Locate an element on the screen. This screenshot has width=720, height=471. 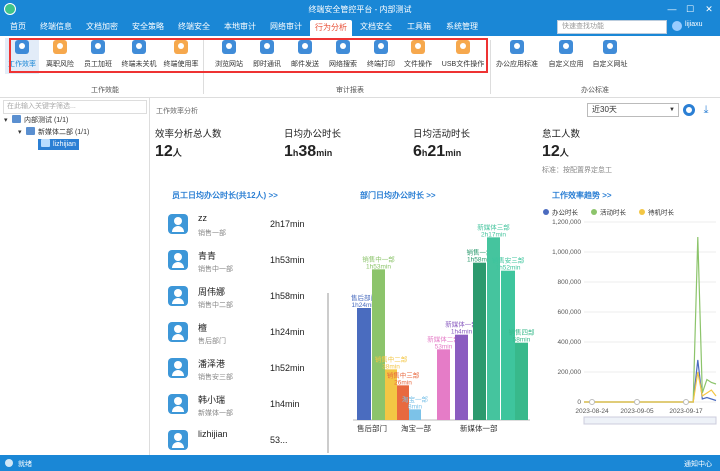
tree-node-internal-test: ▾ 内部测试 (1/1) is located at coordinates (36, 120).